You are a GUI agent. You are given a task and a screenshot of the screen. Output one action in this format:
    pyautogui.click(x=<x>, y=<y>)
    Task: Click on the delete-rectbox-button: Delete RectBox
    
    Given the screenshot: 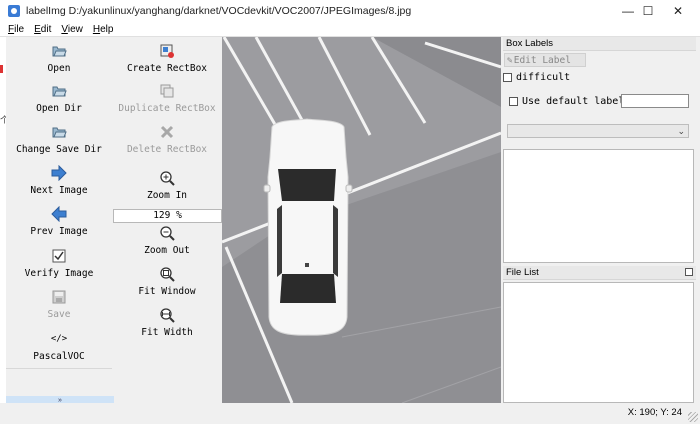 What is the action you would take?
    pyautogui.click(x=167, y=139)
    